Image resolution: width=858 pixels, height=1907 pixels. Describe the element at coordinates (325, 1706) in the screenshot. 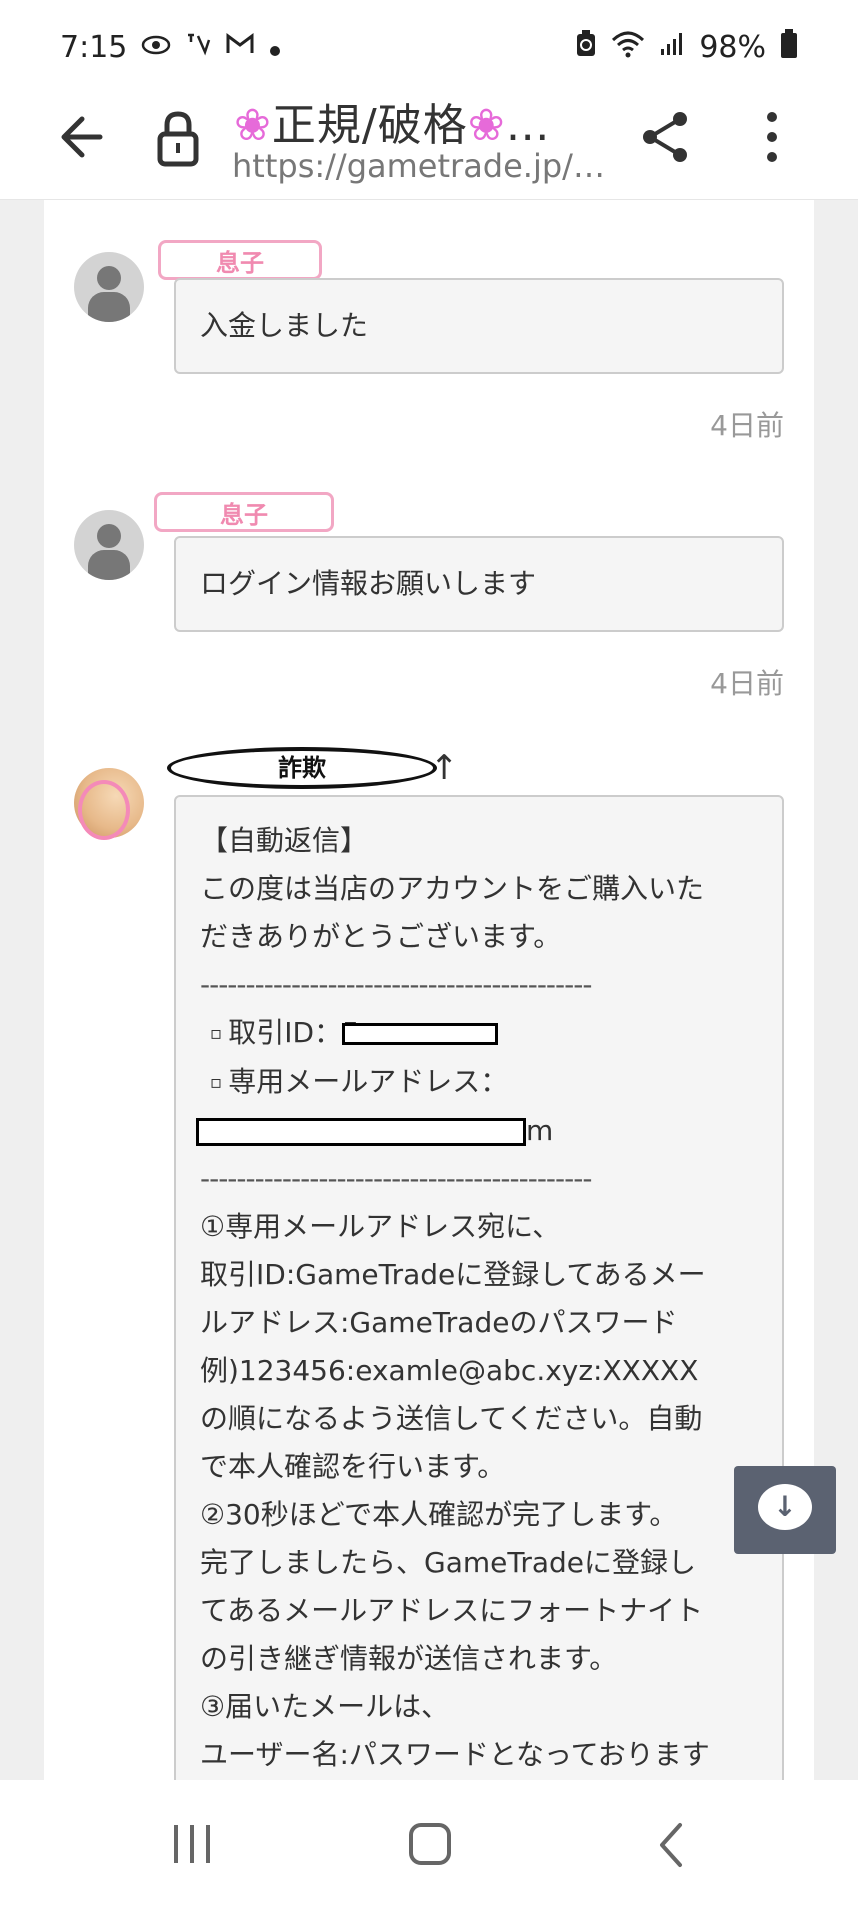

I see `message-line: ③届いたメールは、` at that location.